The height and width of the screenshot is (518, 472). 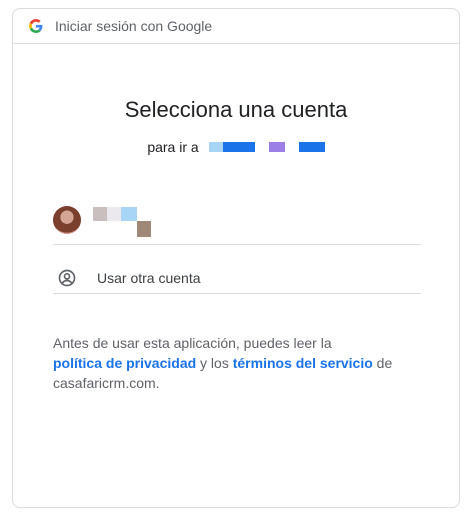 I want to click on redacted-app-name, so click(x=266, y=147).